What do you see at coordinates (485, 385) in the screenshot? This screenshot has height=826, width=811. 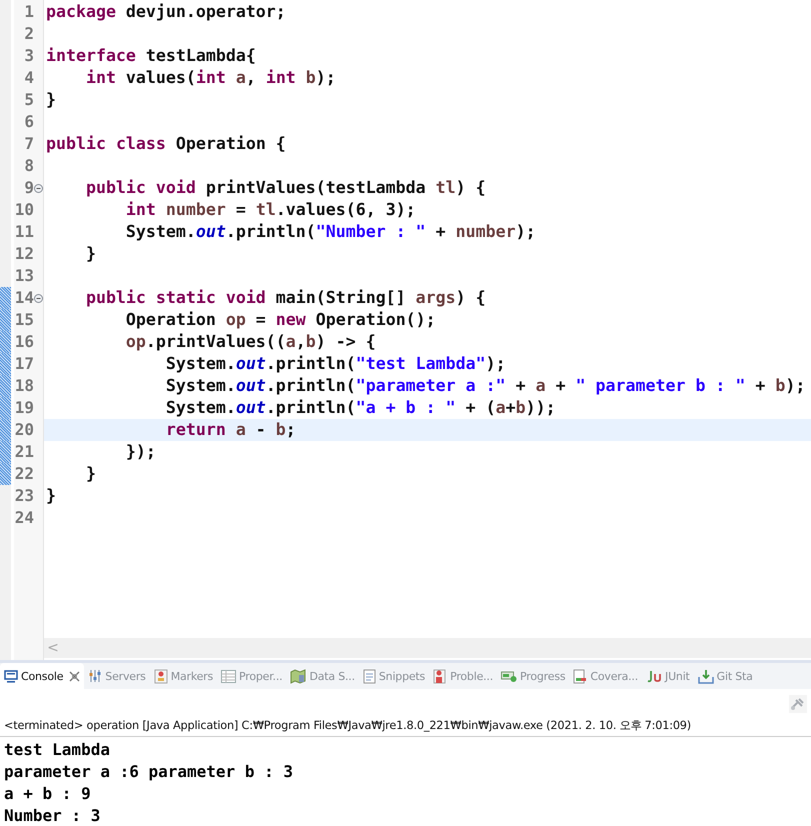 I see `code-line: System.out.println("parameter a :" + a + " parameter b : " + b);` at bounding box center [485, 385].